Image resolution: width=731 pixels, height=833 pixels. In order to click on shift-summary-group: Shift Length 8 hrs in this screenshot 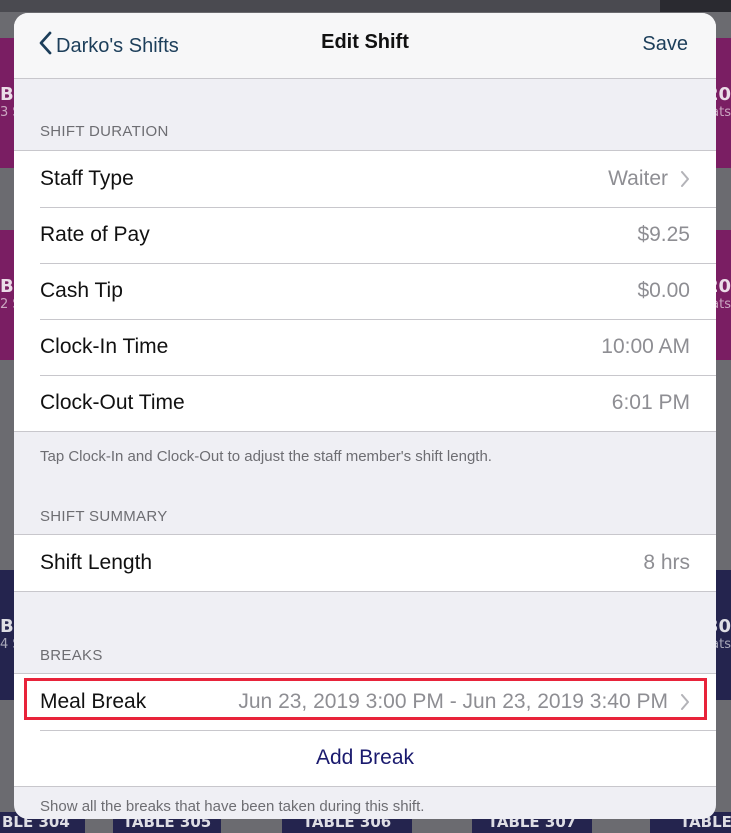, I will do `click(365, 563)`.